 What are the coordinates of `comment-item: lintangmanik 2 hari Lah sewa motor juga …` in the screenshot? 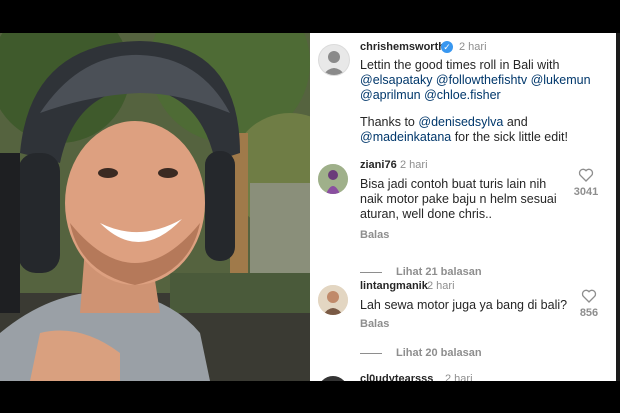 It's located at (463, 327).